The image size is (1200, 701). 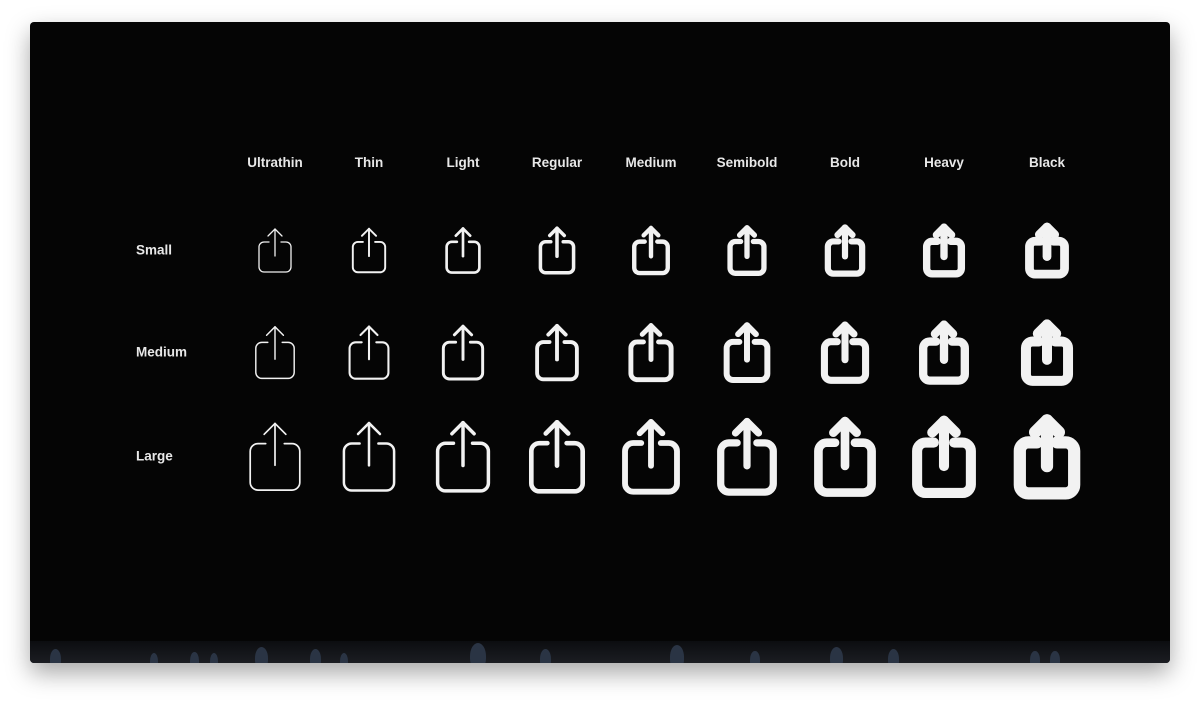 What do you see at coordinates (600, 652) in the screenshot?
I see `audience-stage` at bounding box center [600, 652].